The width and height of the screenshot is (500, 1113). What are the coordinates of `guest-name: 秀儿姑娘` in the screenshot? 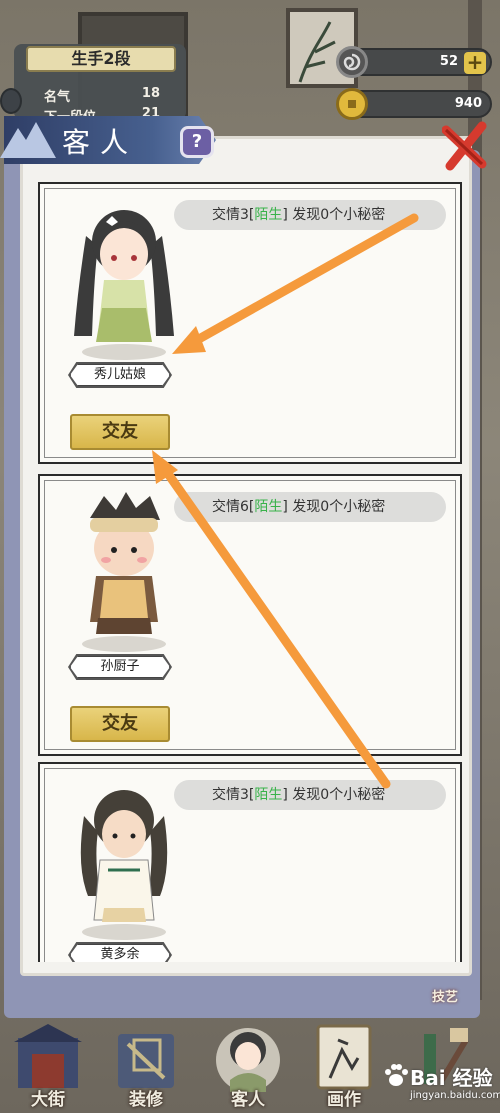 It's located at (120, 375).